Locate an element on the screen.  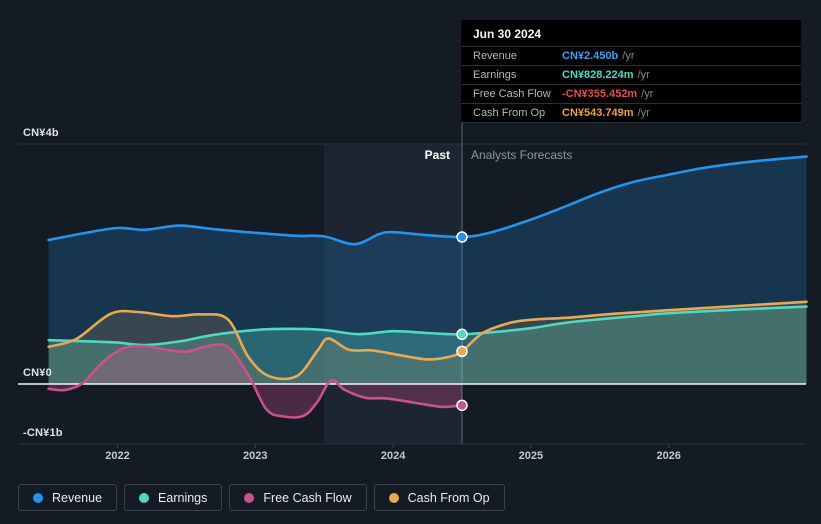
tooltip-row: Earnings CN¥828.224m/yr is located at coordinates (631, 74).